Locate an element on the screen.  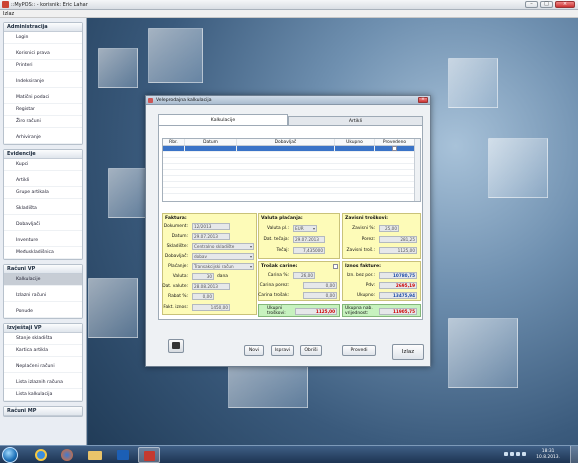
close-icon: × is located at coordinates (565, 4).